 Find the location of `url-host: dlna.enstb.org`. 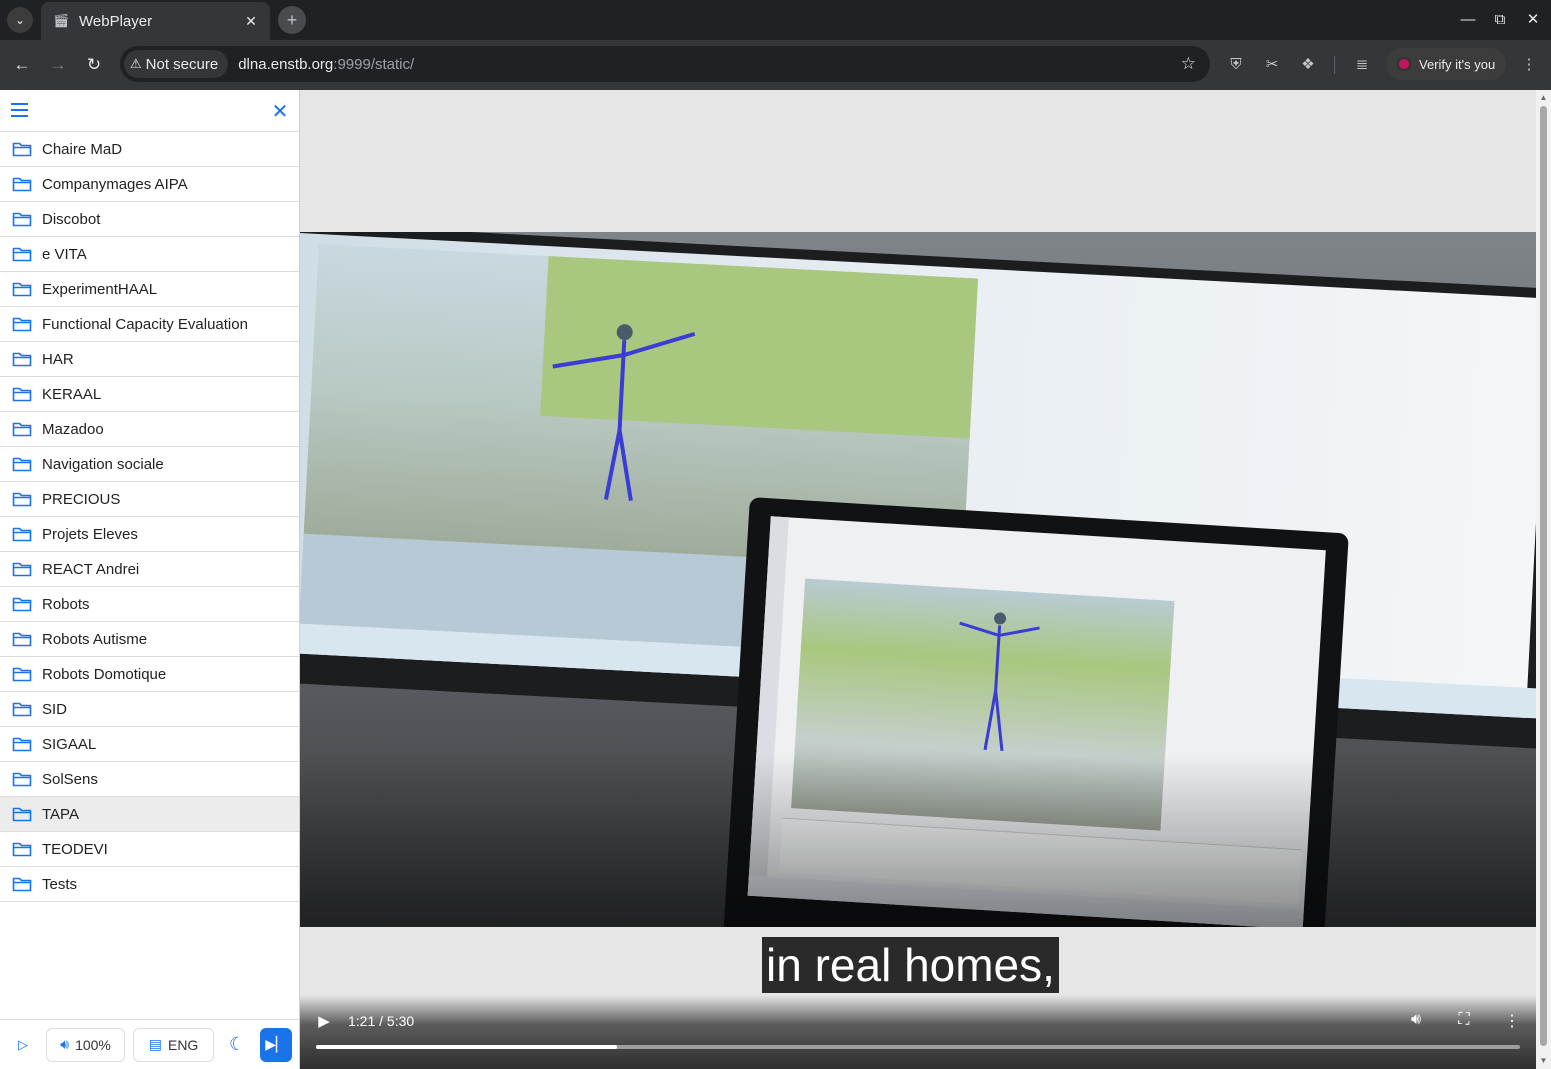

url-host: dlna.enstb.org is located at coordinates (286, 64).